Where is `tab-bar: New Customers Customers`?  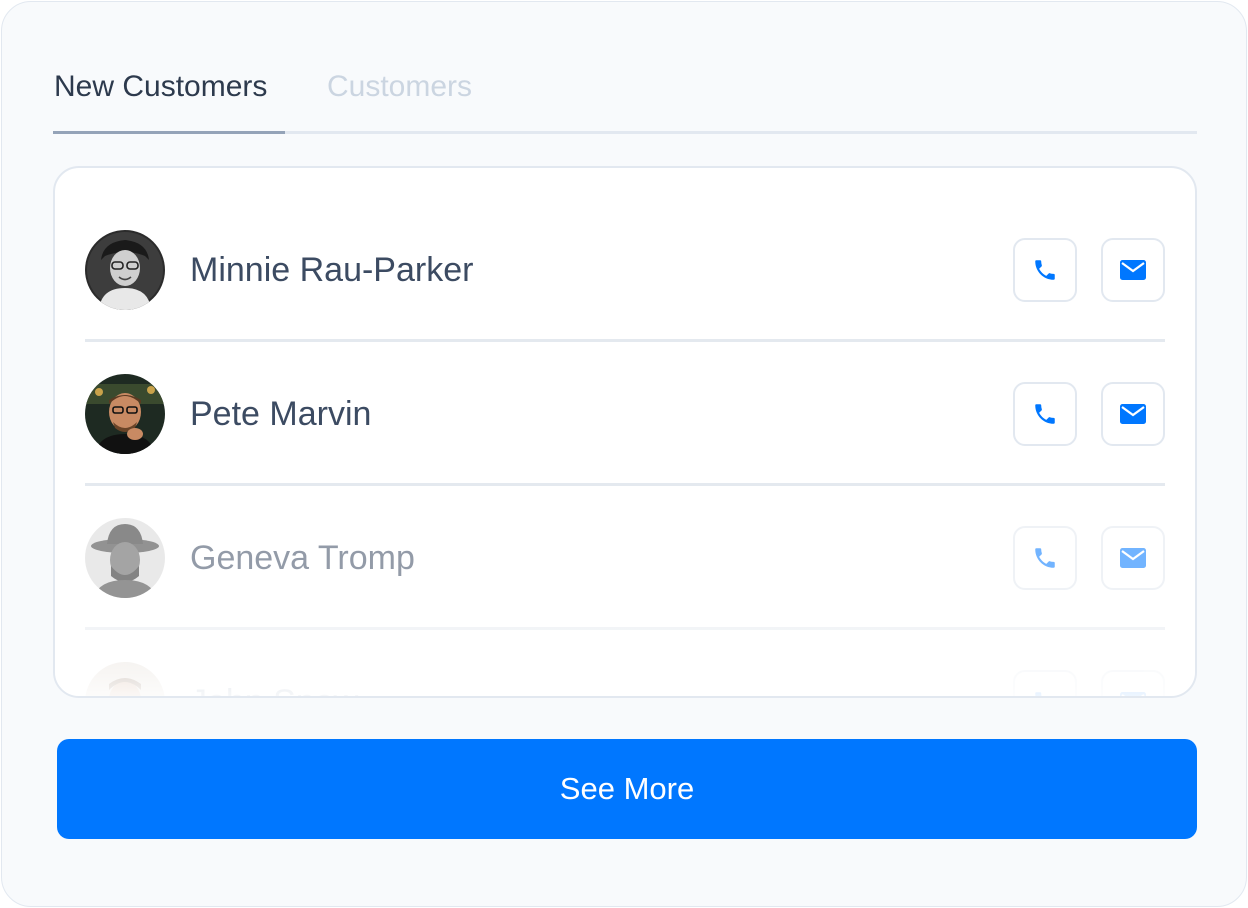
tab-bar: New Customers Customers is located at coordinates (625, 68).